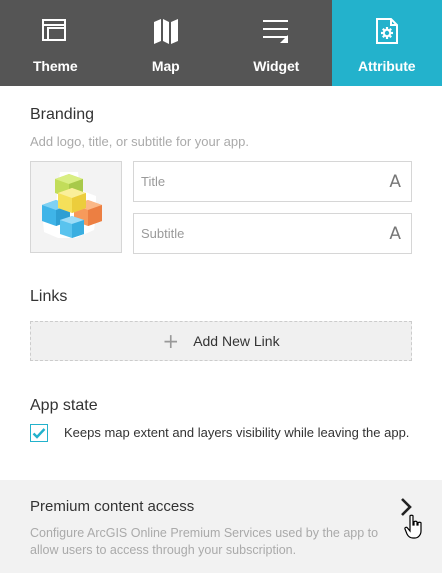 The height and width of the screenshot is (573, 442). Describe the element at coordinates (251, 233) in the screenshot. I see `subtitle-input` at that location.